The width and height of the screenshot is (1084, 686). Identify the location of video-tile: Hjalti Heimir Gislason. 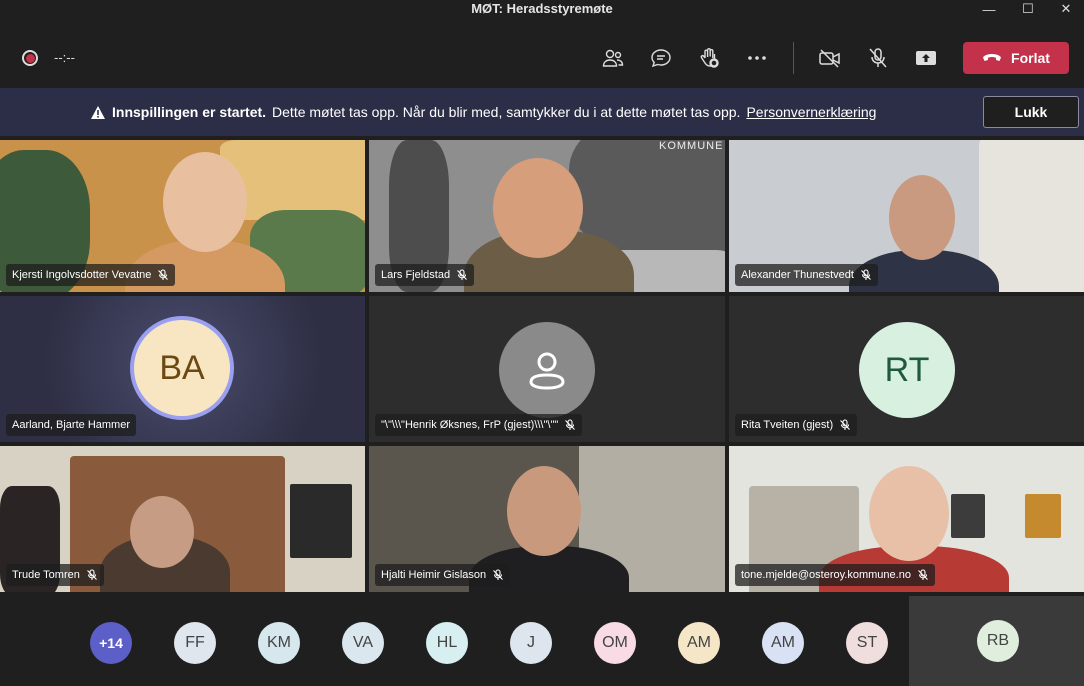
(547, 519).